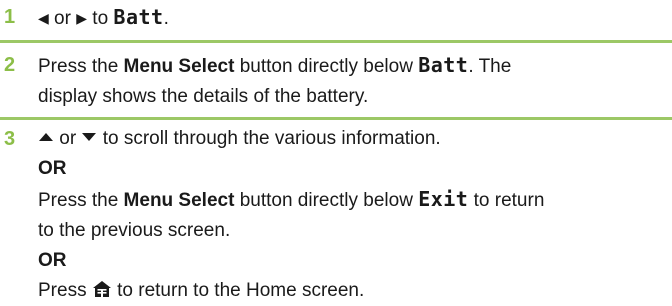 The image size is (672, 306). What do you see at coordinates (46, 137) in the screenshot?
I see `up-arrow-icon` at bounding box center [46, 137].